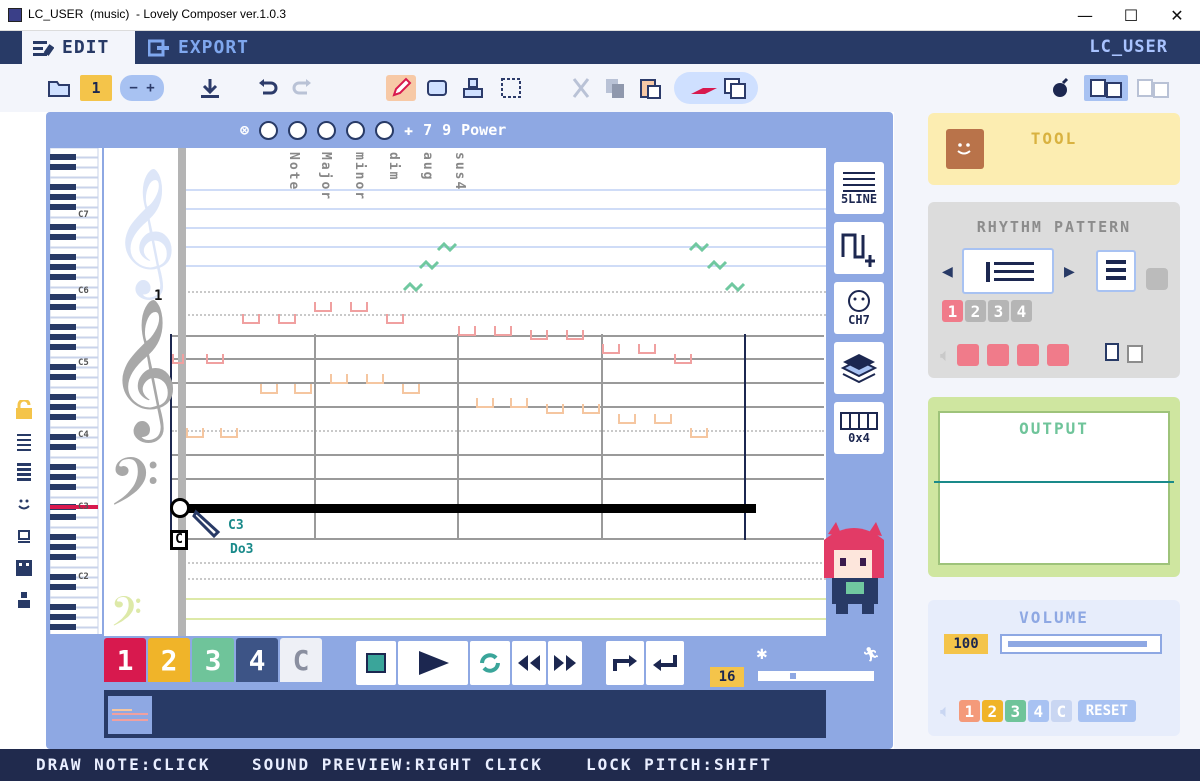 The image size is (1200, 781). Describe the element at coordinates (998, 311) in the screenshot. I see `rhythm-slot-3: 3` at that location.